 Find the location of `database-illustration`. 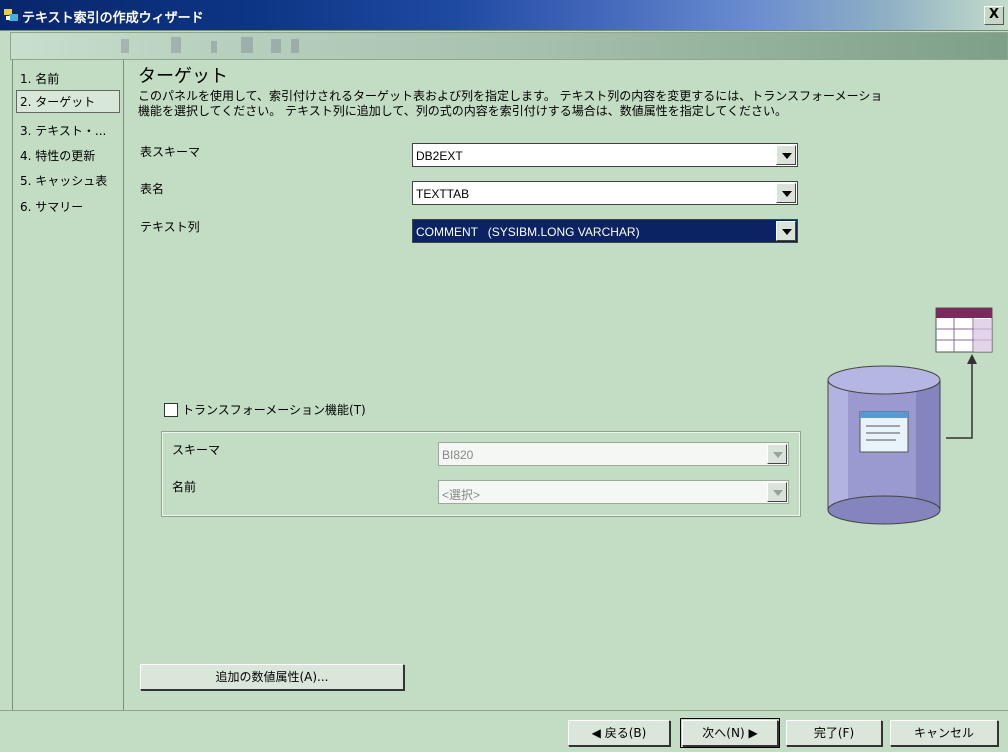

database-illustration is located at coordinates (910, 416).